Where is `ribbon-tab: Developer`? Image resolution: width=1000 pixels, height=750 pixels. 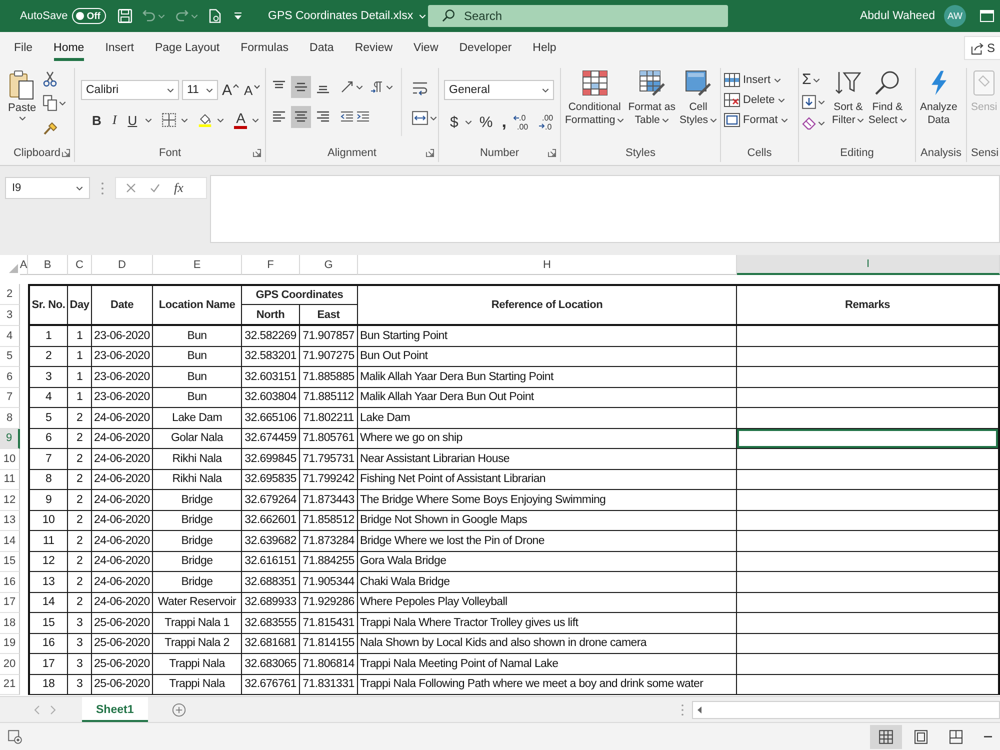 ribbon-tab: Developer is located at coordinates (485, 48).